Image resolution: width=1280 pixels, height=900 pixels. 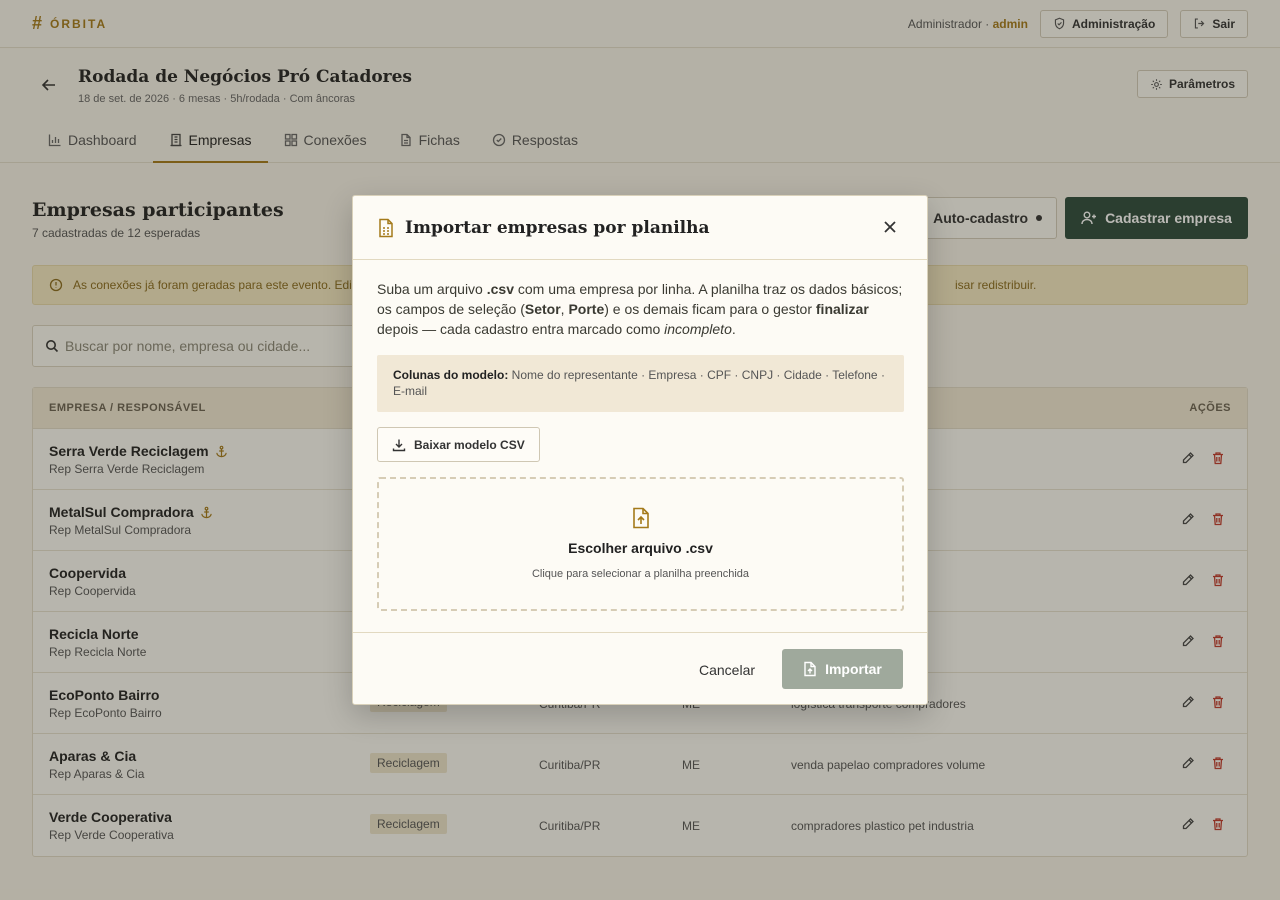 What do you see at coordinates (640, 548) in the screenshot?
I see `dropzone-title: Escolher arquivo .csv` at bounding box center [640, 548].